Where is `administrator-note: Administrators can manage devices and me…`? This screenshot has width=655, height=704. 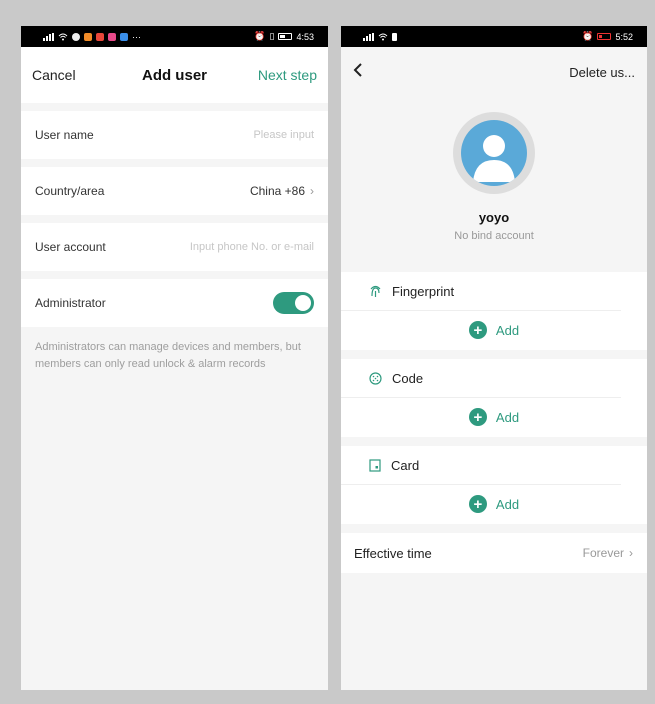 administrator-note: Administrators can manage devices and me… is located at coordinates (168, 355).